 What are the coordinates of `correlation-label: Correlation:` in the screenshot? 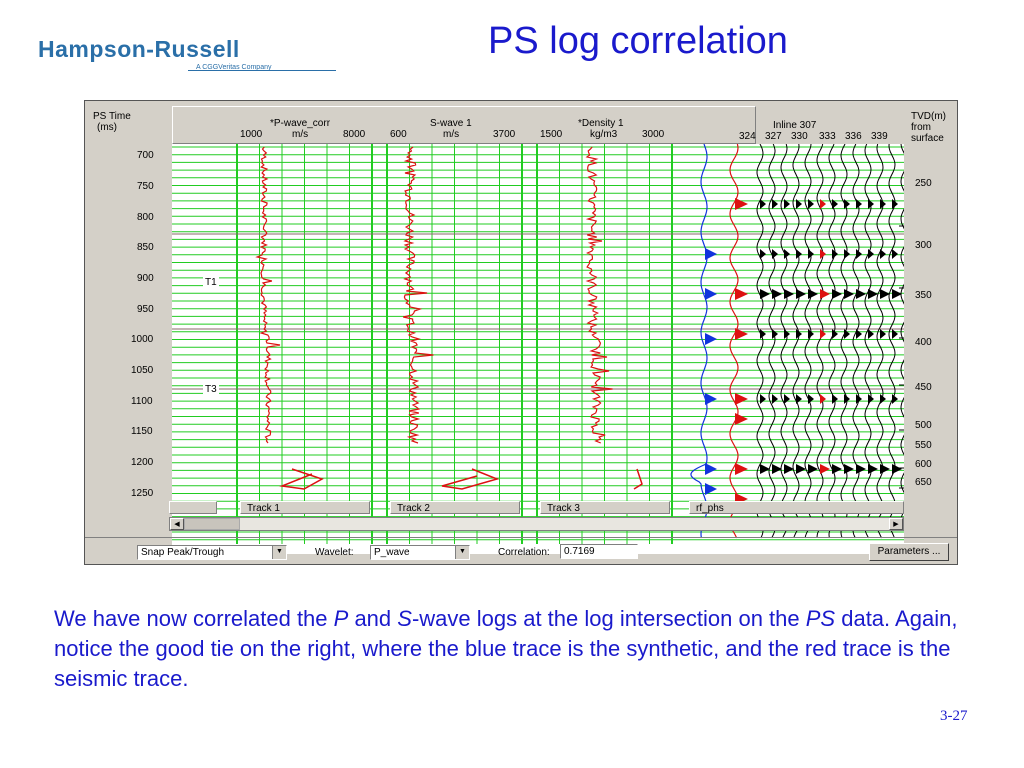 It's located at (524, 552).